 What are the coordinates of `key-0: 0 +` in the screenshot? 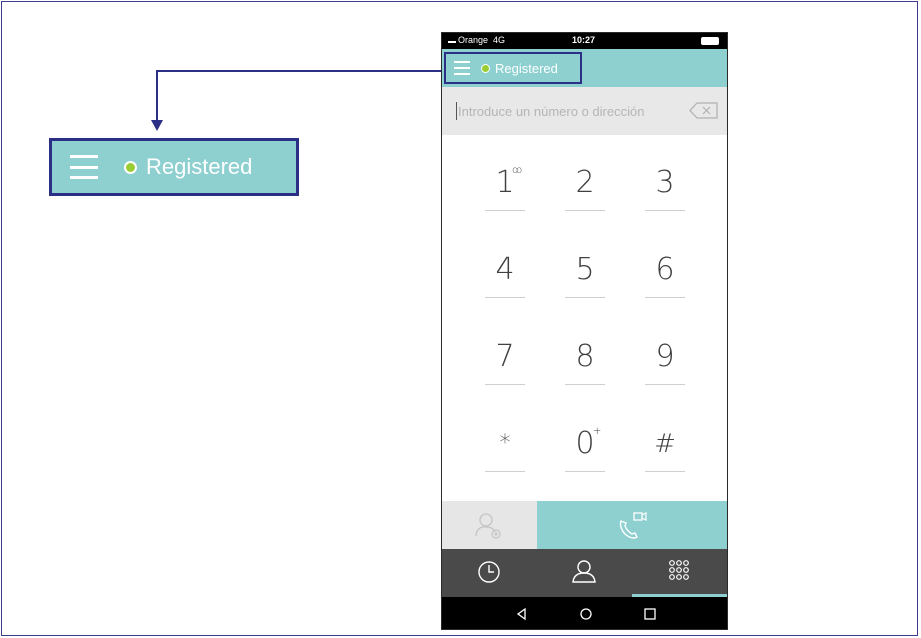 It's located at (585, 449).